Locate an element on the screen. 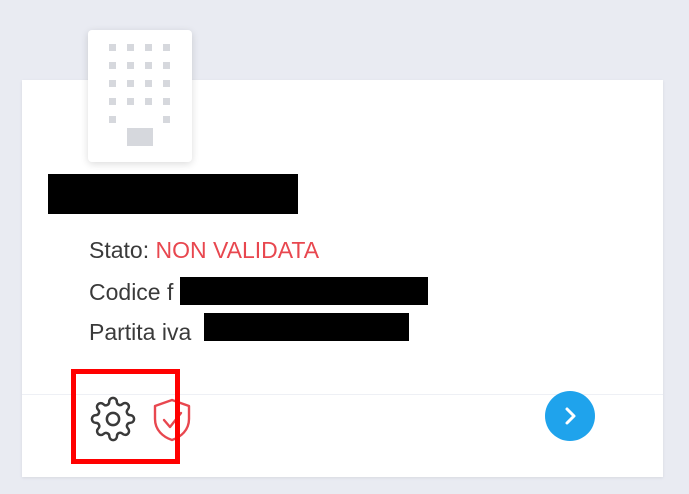 This screenshot has width=689, height=494. tax-code-redacted is located at coordinates (304, 291).